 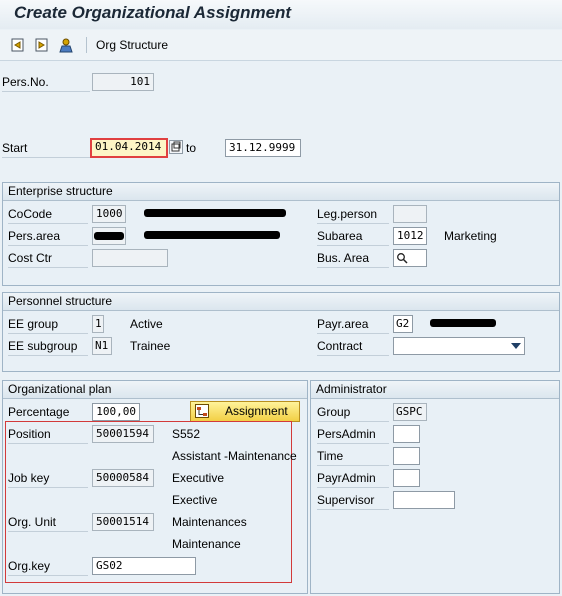 I want to click on org-unit-field: 50001514, so click(x=123, y=522).